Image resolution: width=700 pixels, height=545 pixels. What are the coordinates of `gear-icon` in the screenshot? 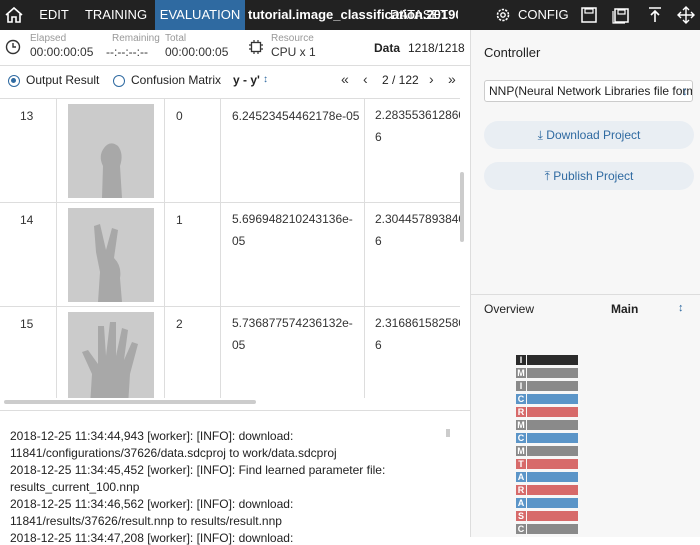 It's located at (503, 15).